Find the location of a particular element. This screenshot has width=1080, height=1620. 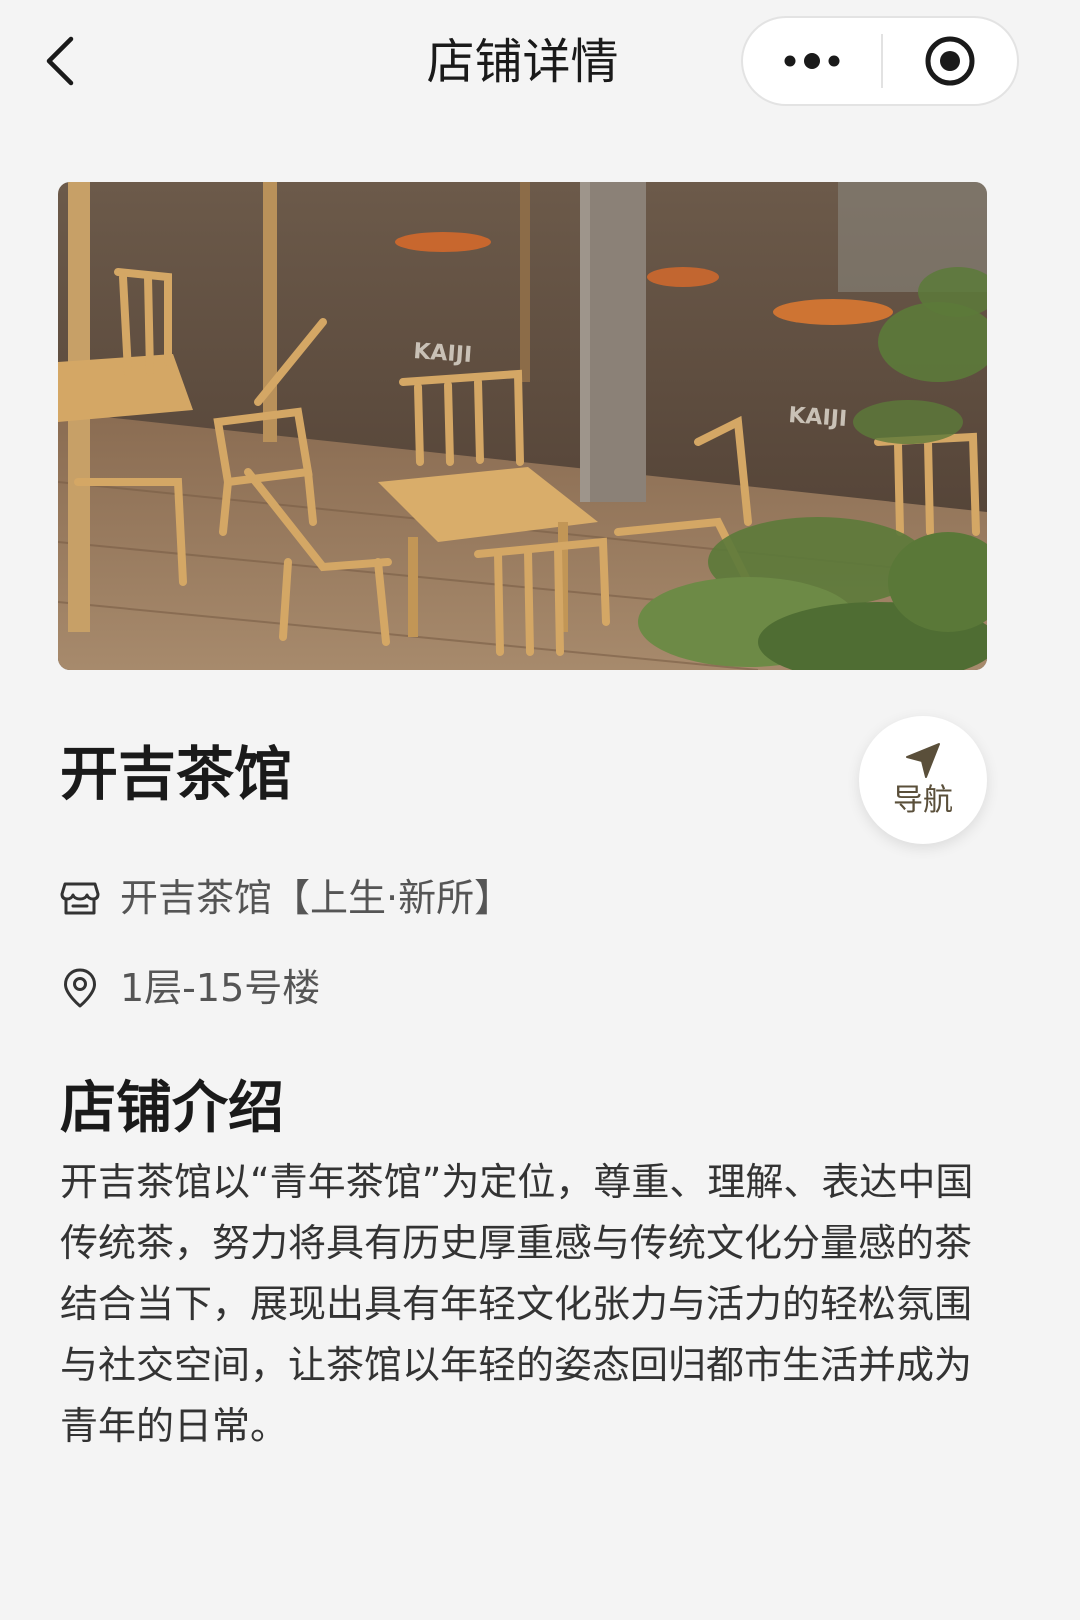

chevron-left-icon is located at coordinates (60, 61).